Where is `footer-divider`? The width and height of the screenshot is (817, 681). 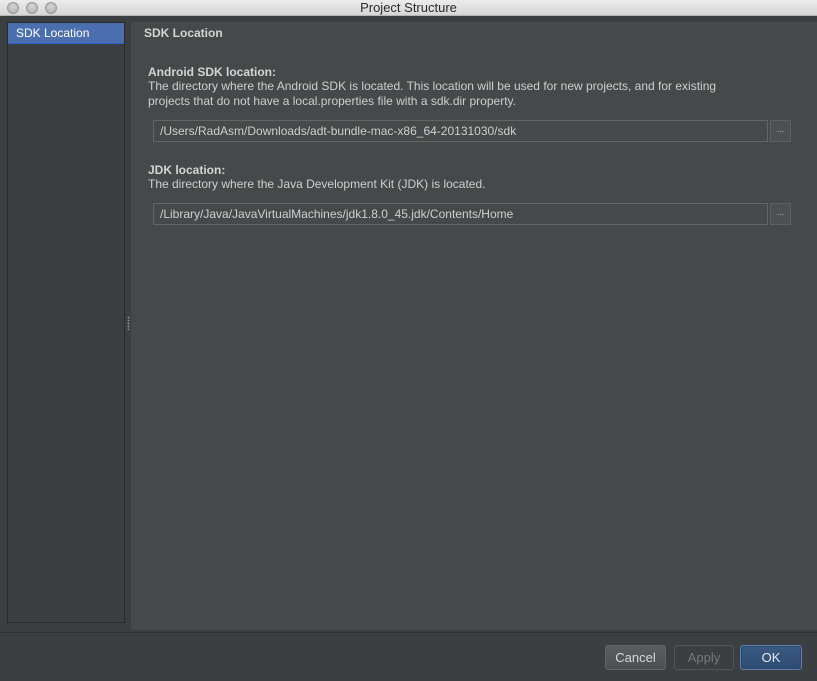
footer-divider is located at coordinates (408, 632).